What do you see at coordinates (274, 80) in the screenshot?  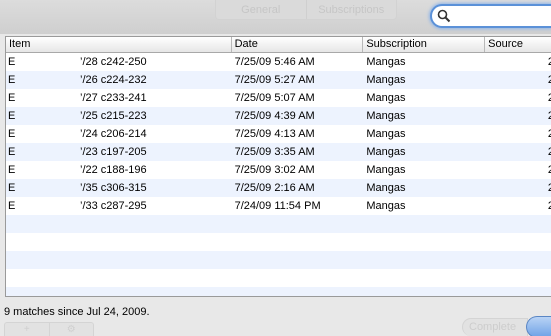 I see `cell-date: 7/25/09 5:27 AM` at bounding box center [274, 80].